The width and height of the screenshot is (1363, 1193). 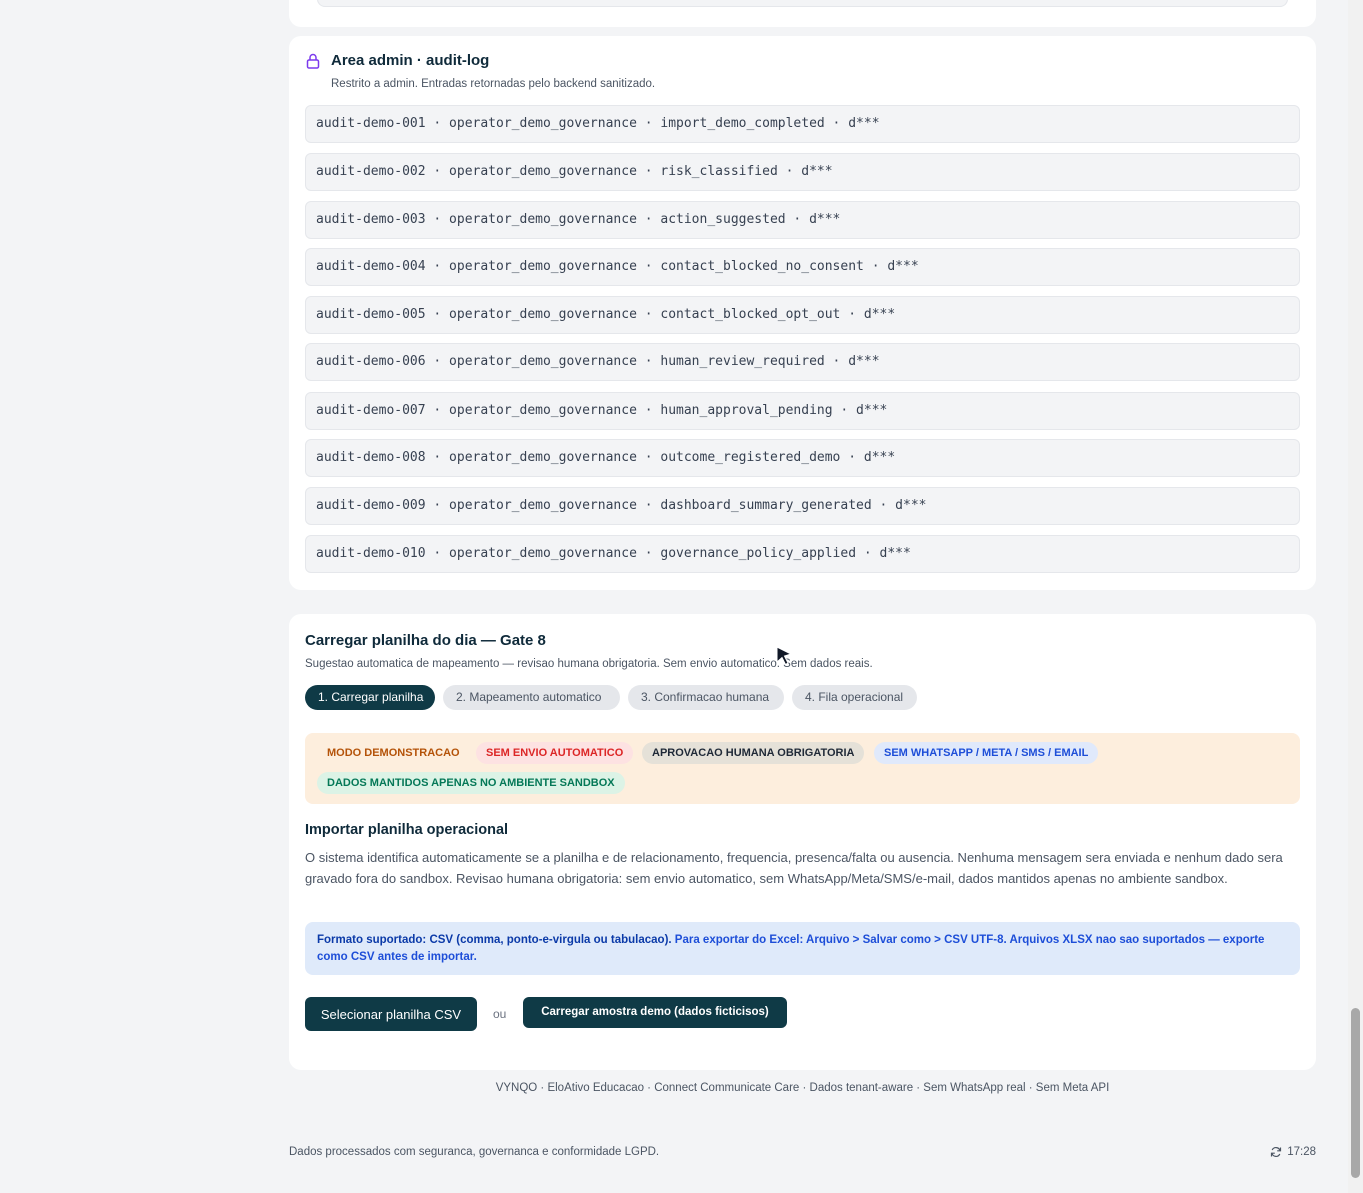 I want to click on scrollbar, so click(x=1355, y=596).